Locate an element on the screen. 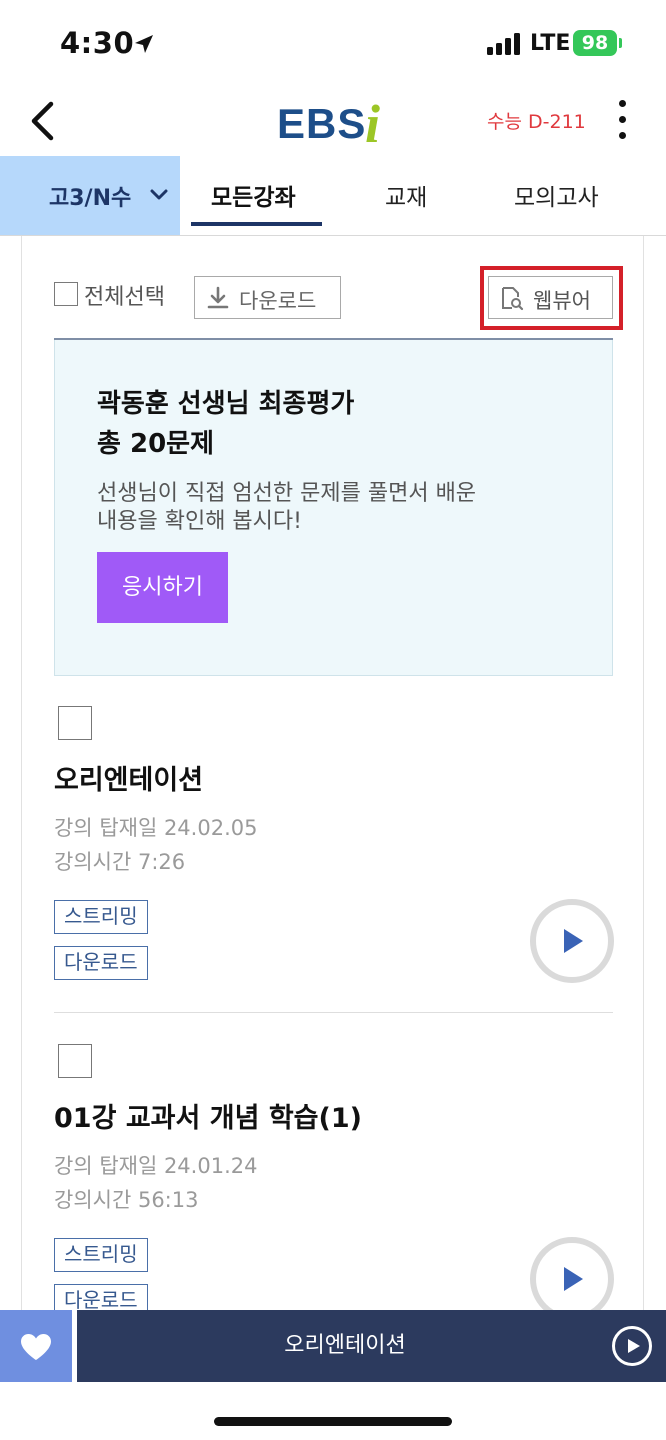  download-icon is located at coordinates (218, 297).